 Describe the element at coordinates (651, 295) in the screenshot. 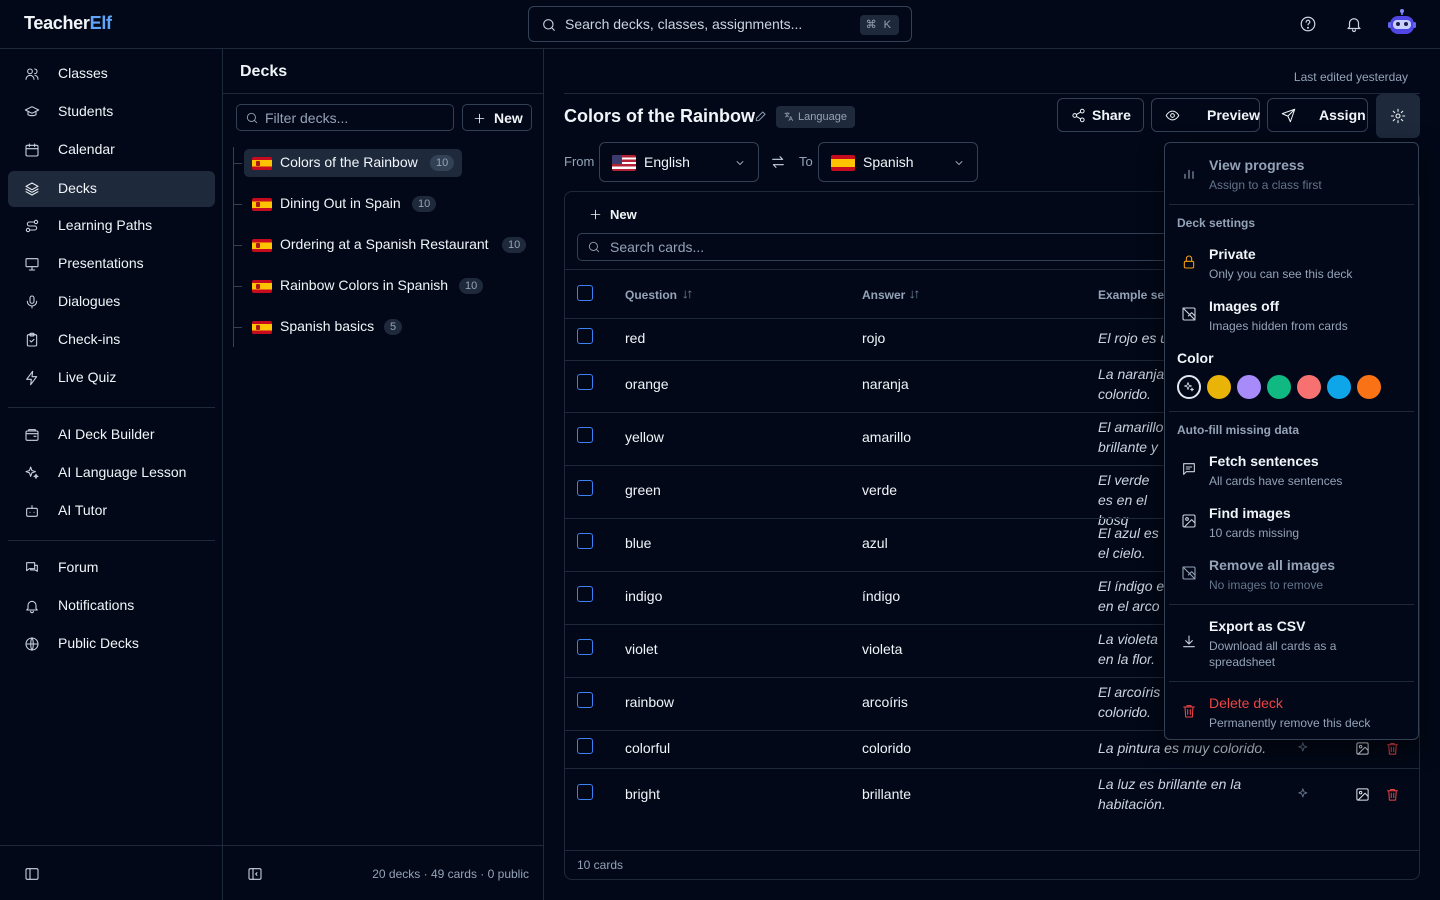

I see `column-header-question: Question` at that location.